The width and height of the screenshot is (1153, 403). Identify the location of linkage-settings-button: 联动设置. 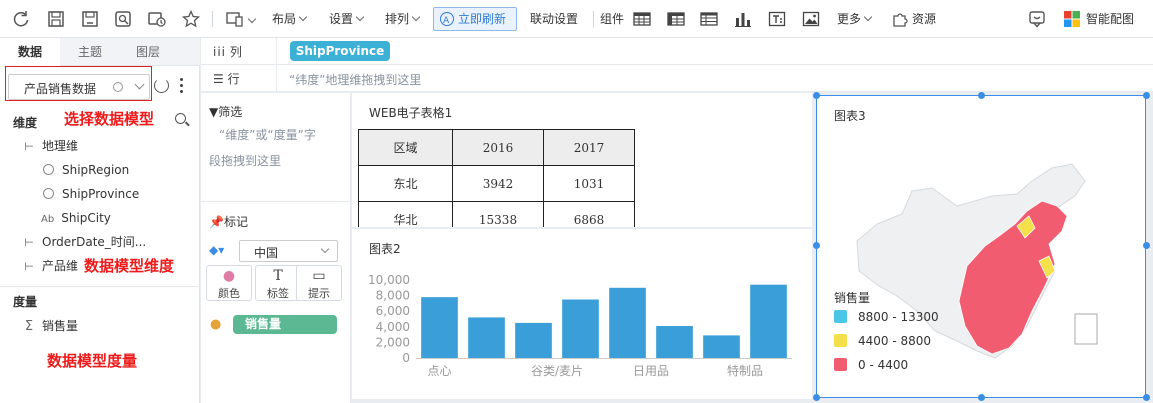
(554, 19).